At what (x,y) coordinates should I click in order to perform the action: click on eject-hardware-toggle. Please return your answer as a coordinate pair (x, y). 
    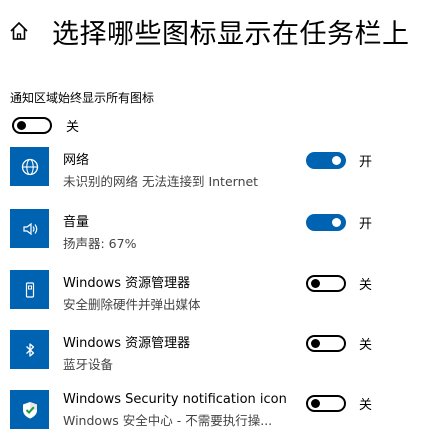
    Looking at the image, I should click on (326, 283).